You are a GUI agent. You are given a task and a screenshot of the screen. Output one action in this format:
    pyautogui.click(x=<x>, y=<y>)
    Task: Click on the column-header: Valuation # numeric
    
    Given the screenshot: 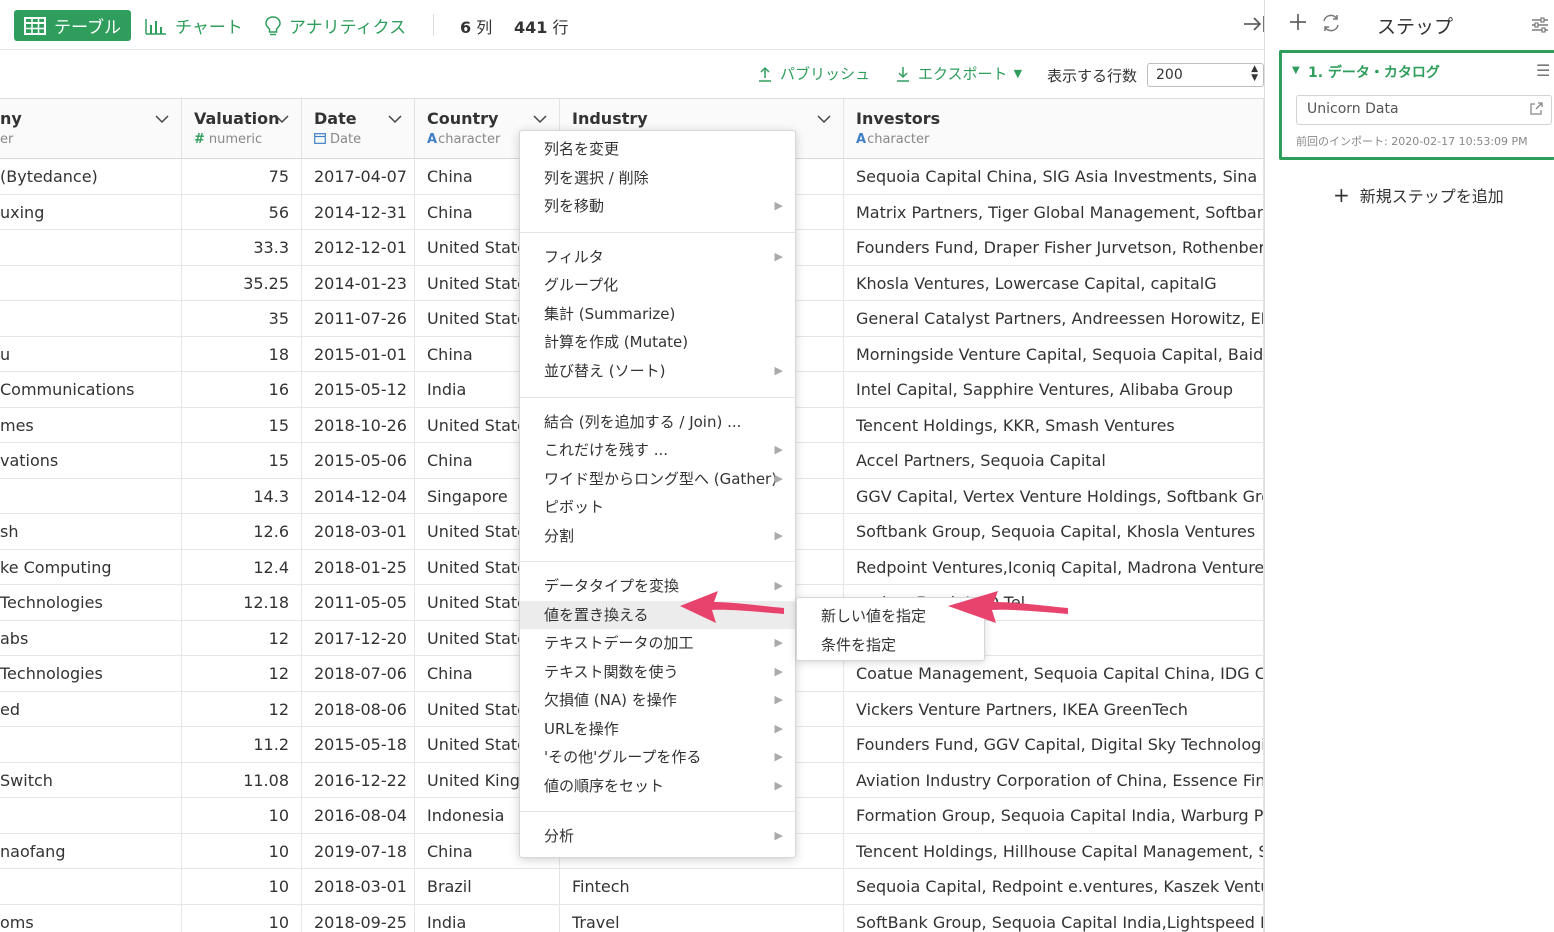 What is the action you would take?
    pyautogui.click(x=242, y=129)
    